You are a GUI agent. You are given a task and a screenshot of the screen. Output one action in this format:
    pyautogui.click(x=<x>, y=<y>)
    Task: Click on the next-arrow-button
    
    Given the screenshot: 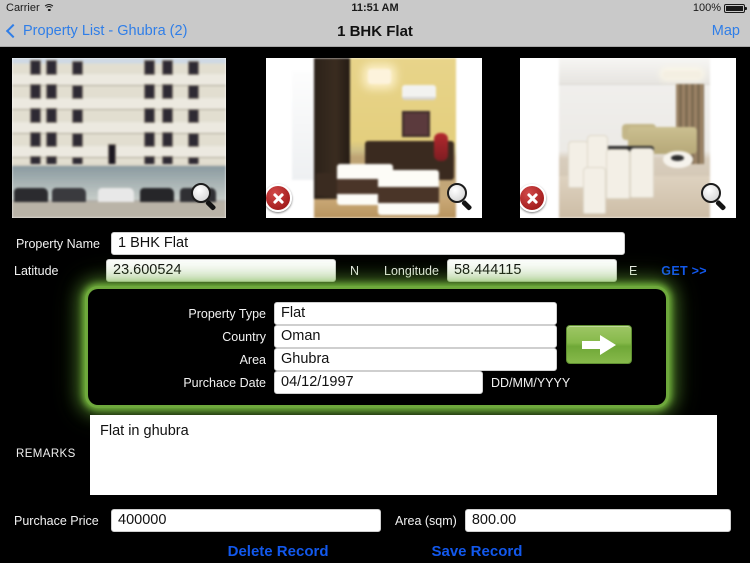 What is the action you would take?
    pyautogui.click(x=599, y=344)
    